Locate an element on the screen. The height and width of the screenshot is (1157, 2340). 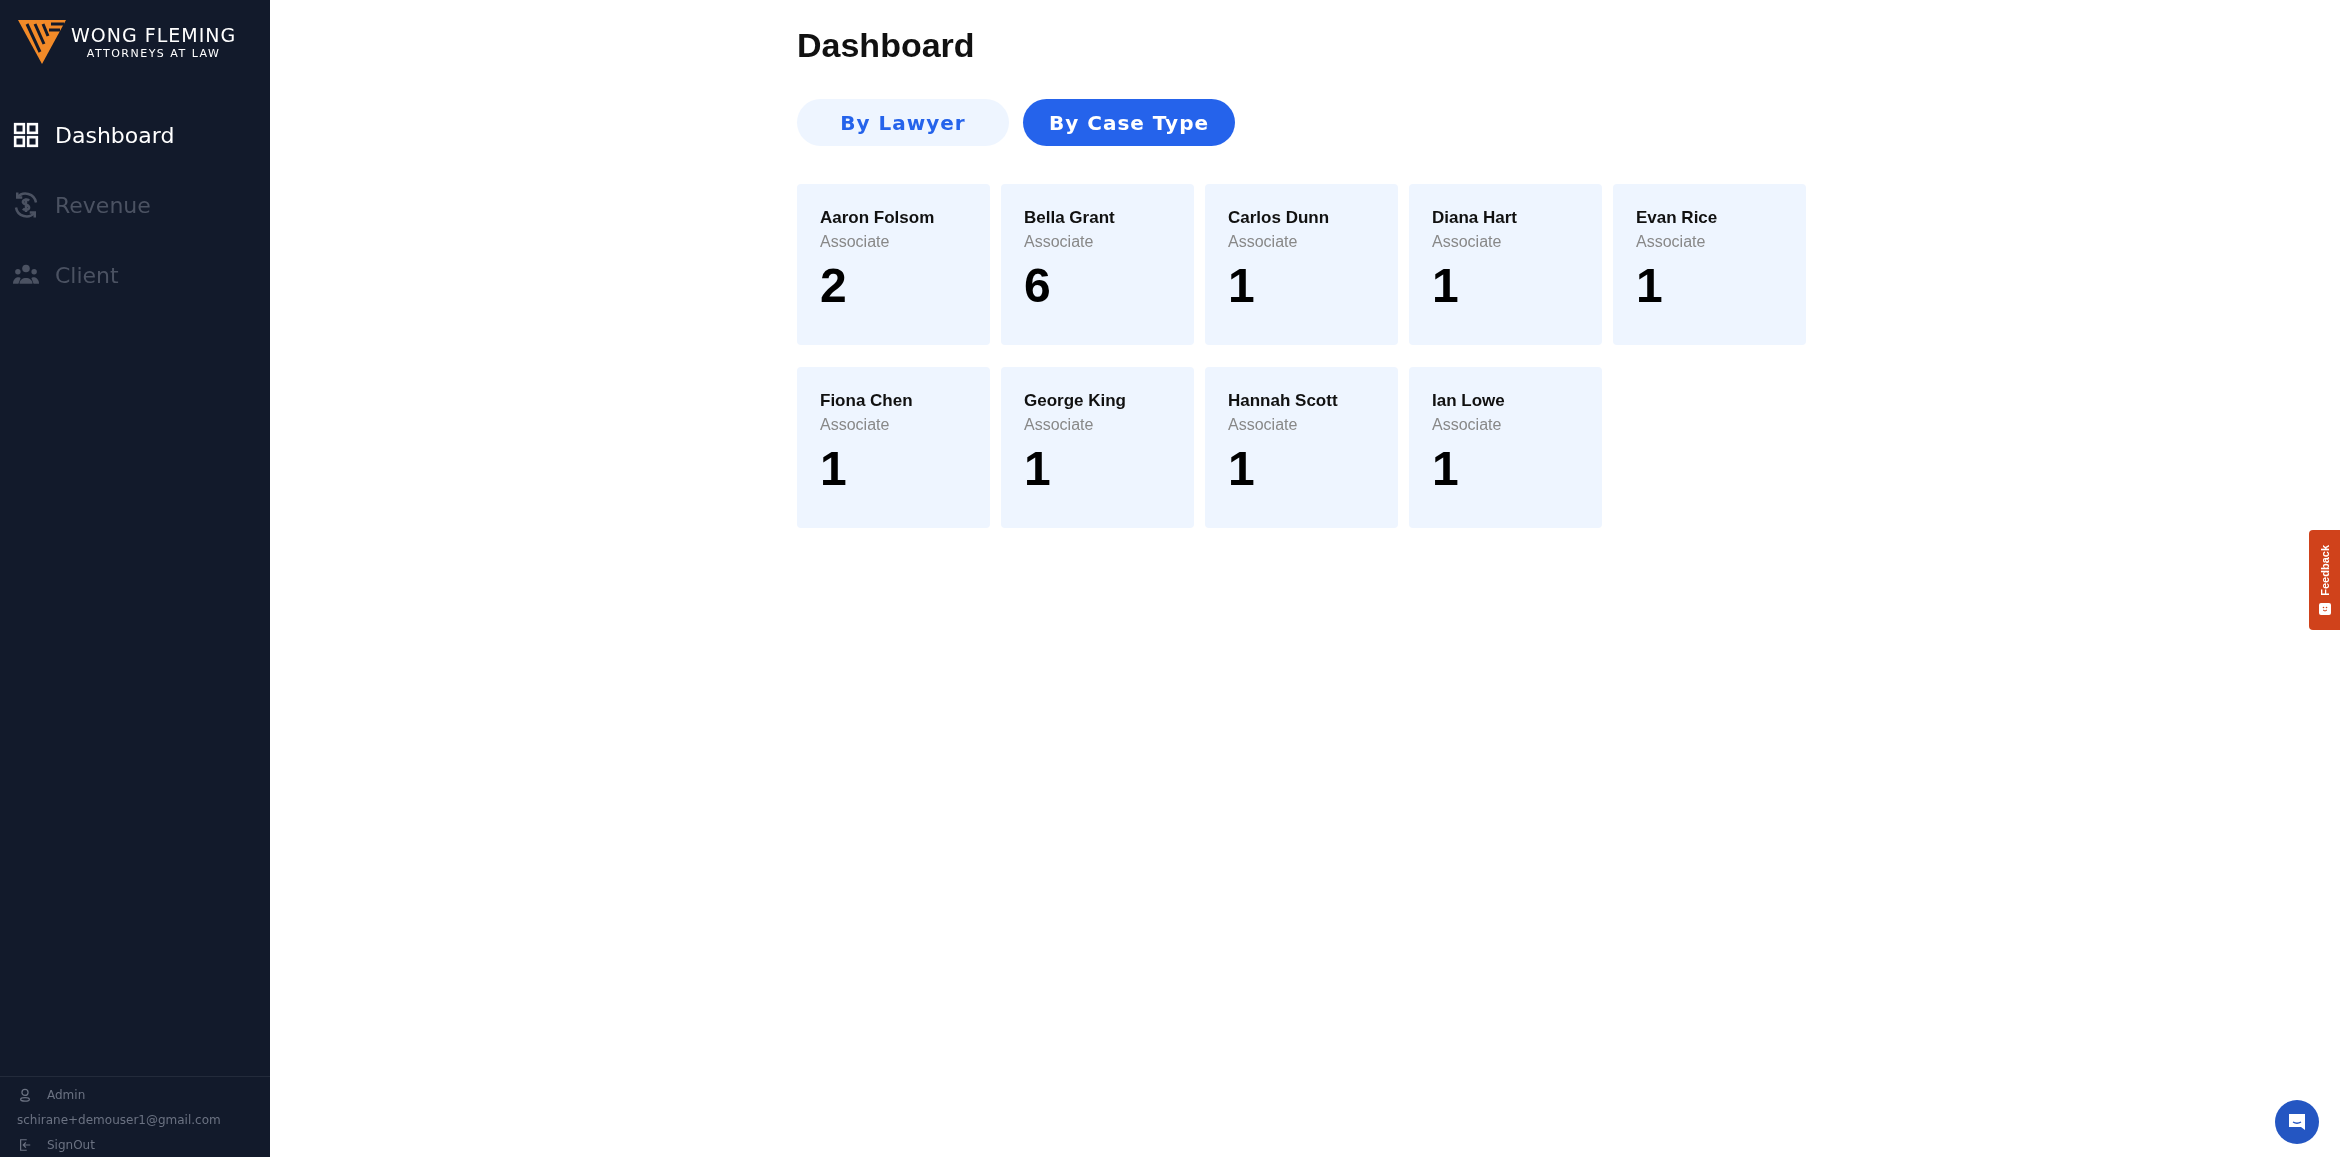
sign-out-link: SignOut is located at coordinates (144, 1145).